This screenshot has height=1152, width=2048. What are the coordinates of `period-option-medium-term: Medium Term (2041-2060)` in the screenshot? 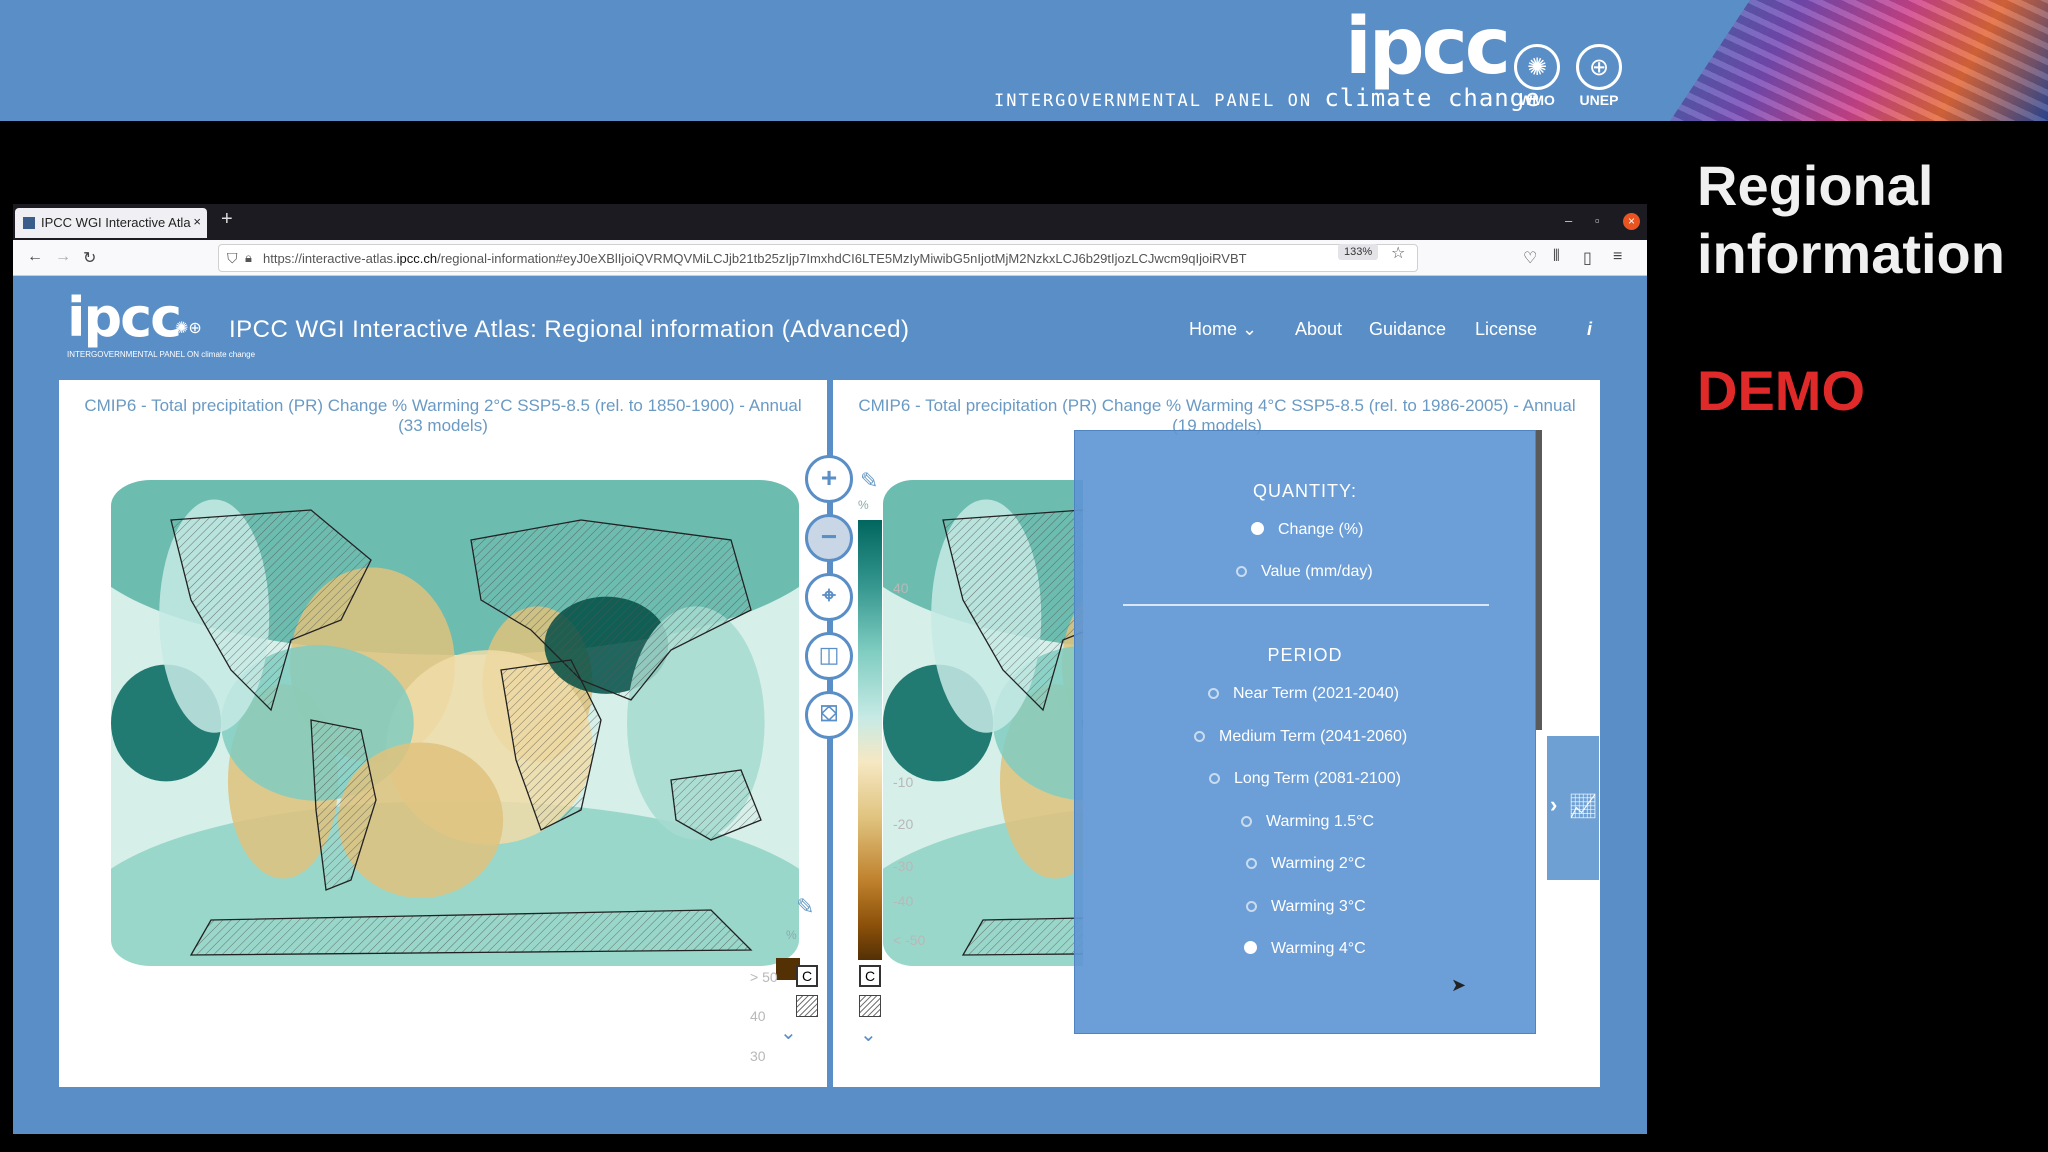 It's located at (1300, 737).